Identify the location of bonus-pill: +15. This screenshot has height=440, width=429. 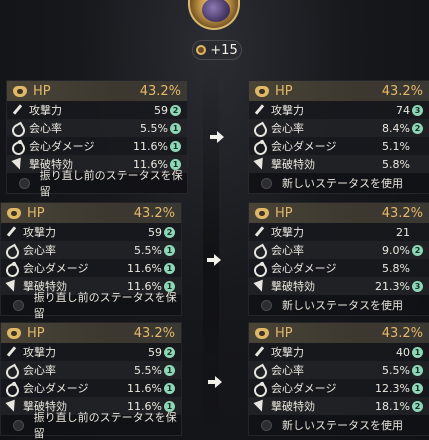
(217, 50).